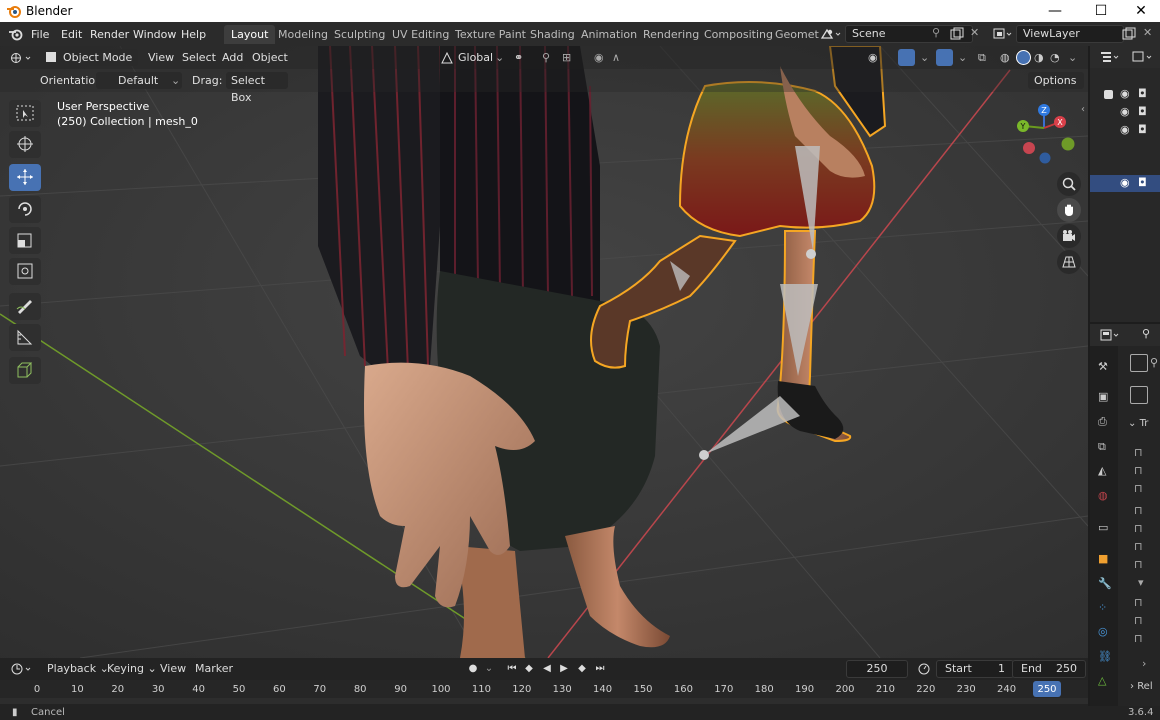 The width and height of the screenshot is (1160, 720). I want to click on drag-dropdown: Select Box, so click(257, 88).